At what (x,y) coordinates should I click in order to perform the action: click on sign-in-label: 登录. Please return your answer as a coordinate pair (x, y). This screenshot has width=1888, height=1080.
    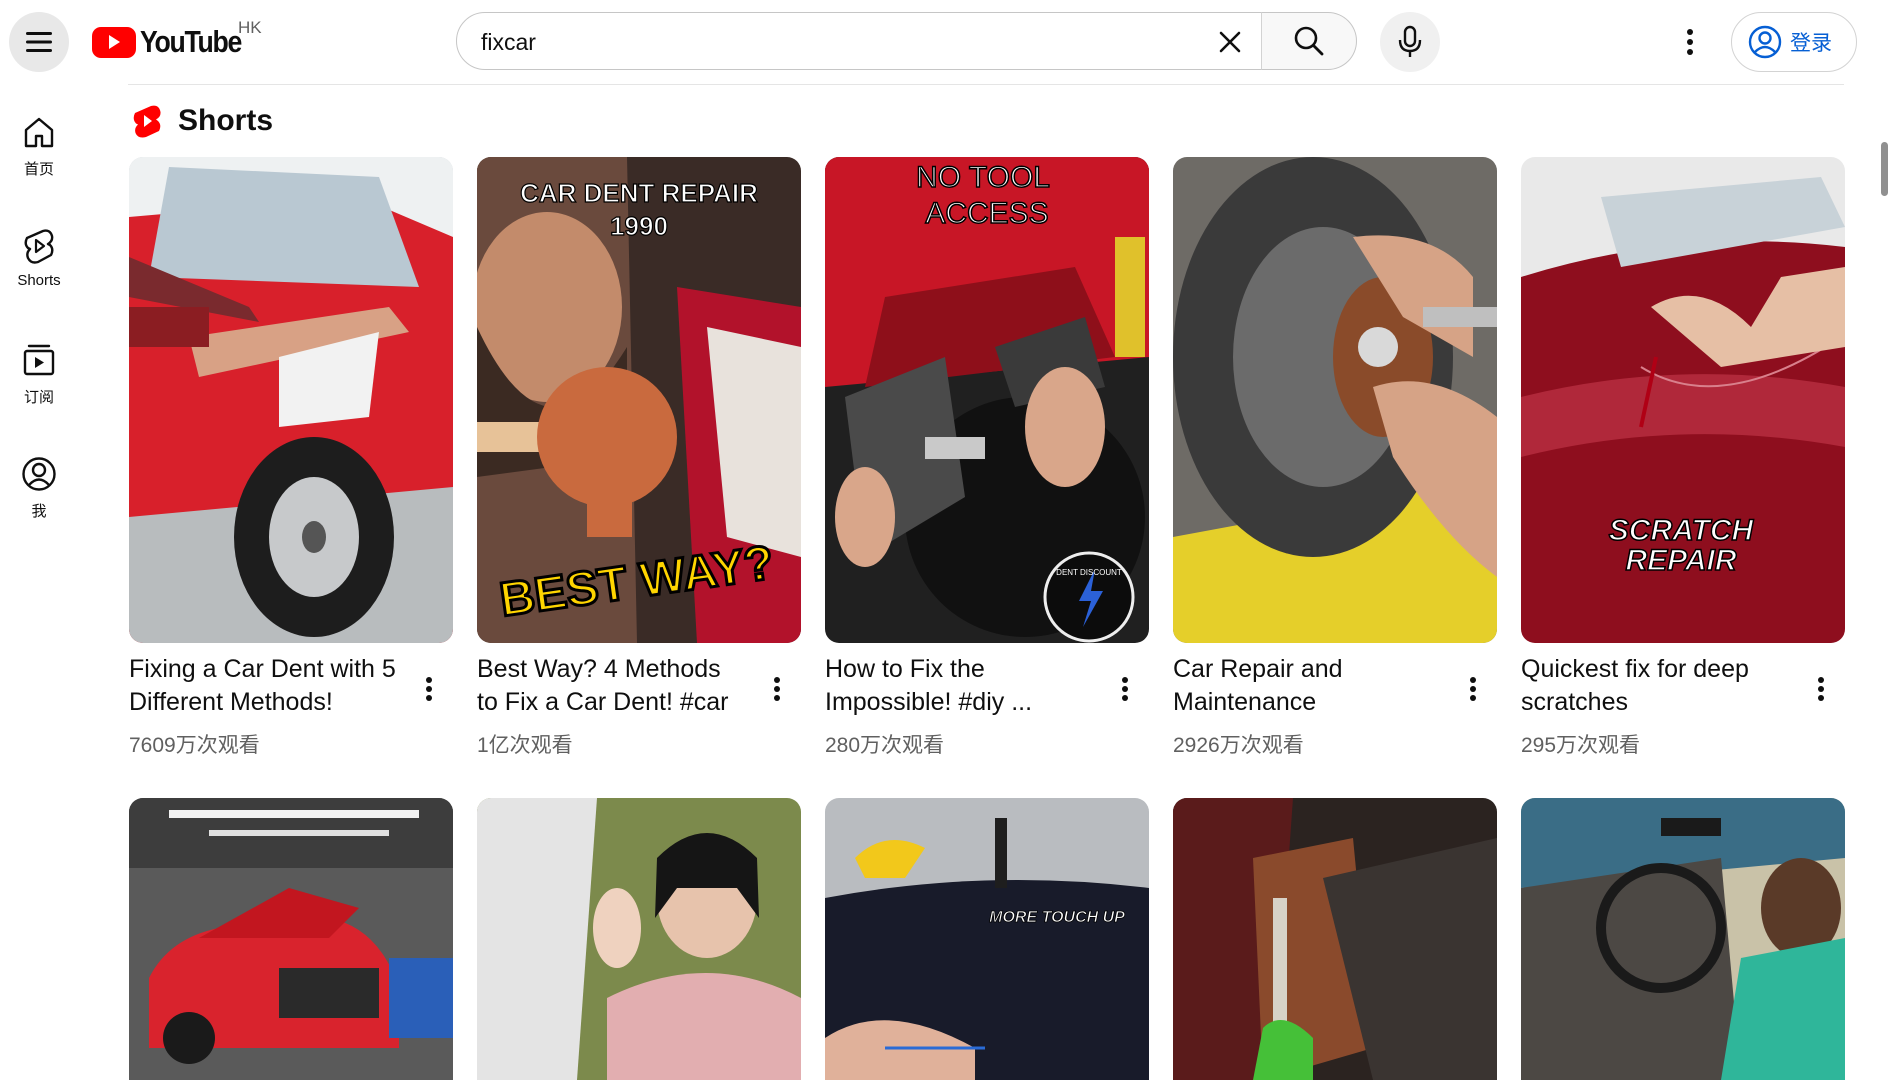
    Looking at the image, I should click on (1811, 43).